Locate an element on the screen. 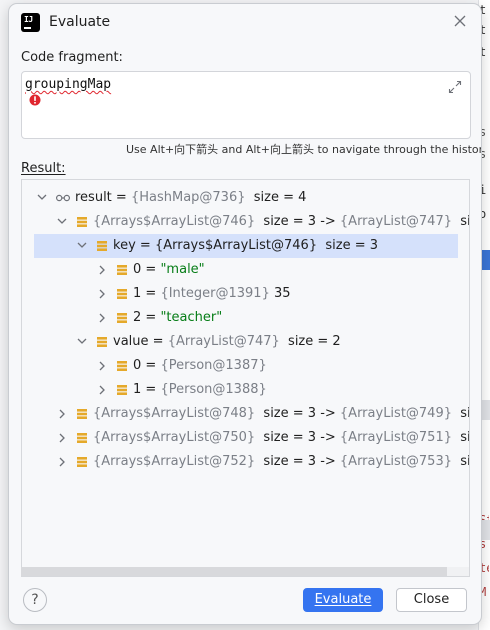  tree-key: result is located at coordinates (93, 197).